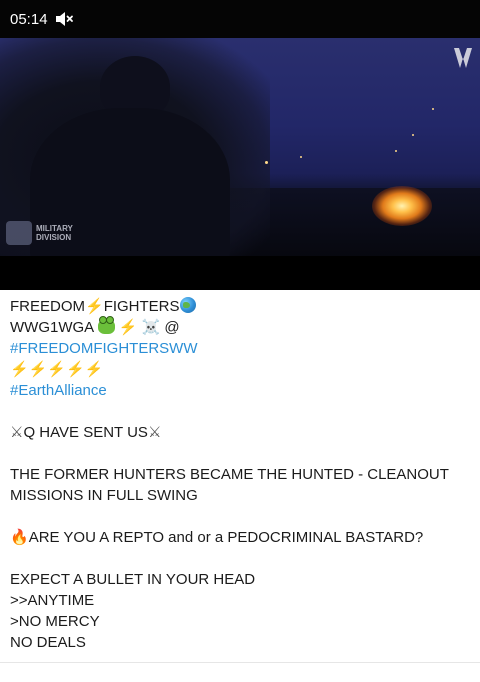 The height and width of the screenshot is (682, 480). Describe the element at coordinates (29, 19) in the screenshot. I see `video-duration: 05:14` at that location.